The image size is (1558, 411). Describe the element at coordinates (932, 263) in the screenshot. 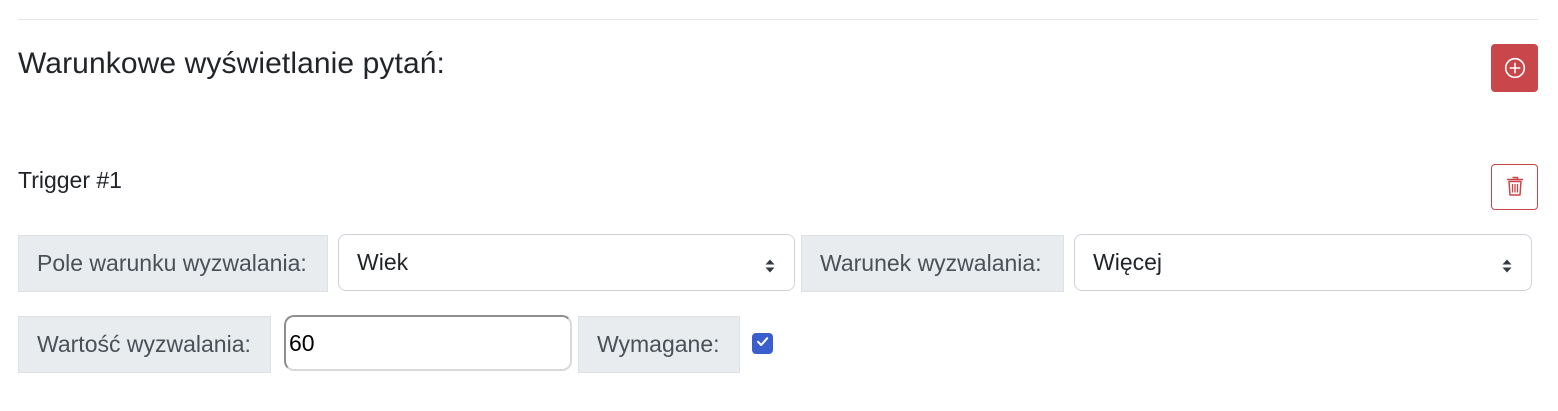

I see `trigger-condition-label: Warunek wyzwalania:` at that location.